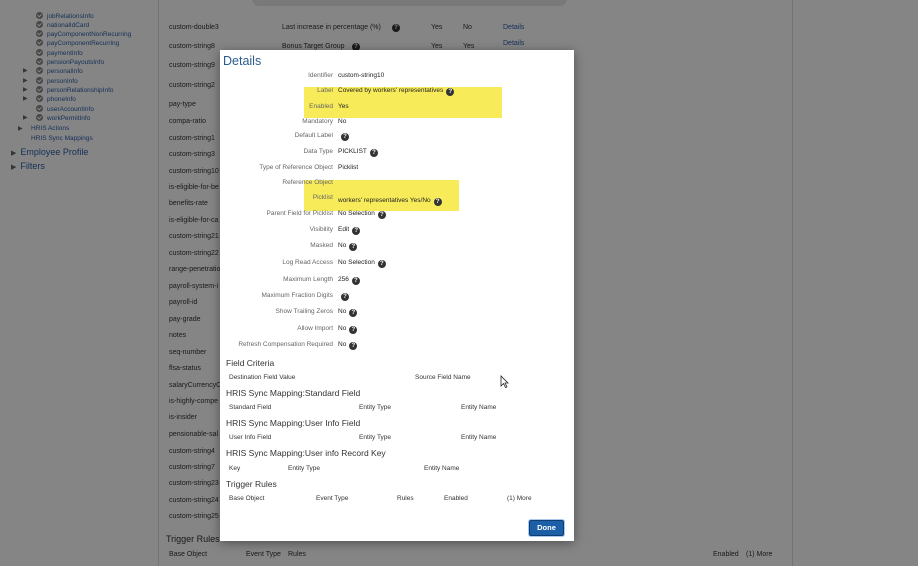 Image resolution: width=918 pixels, height=566 pixels. What do you see at coordinates (313, 135) in the screenshot?
I see `field-label: Default Label` at bounding box center [313, 135].